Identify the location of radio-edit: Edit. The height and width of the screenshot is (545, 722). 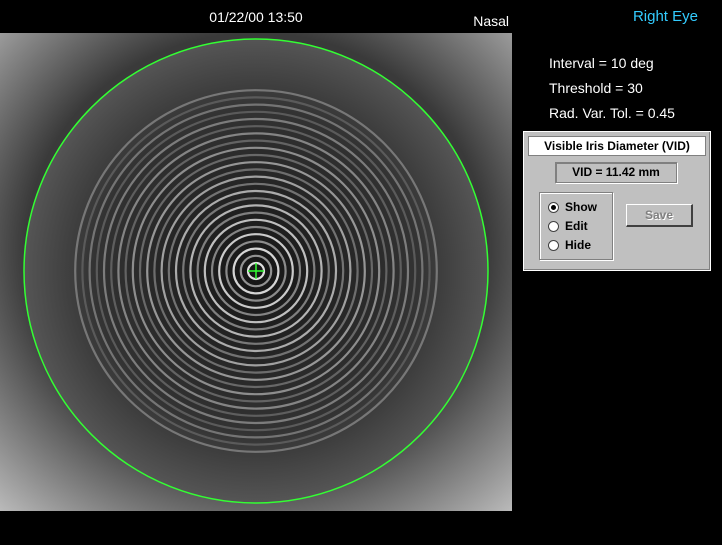
(568, 226).